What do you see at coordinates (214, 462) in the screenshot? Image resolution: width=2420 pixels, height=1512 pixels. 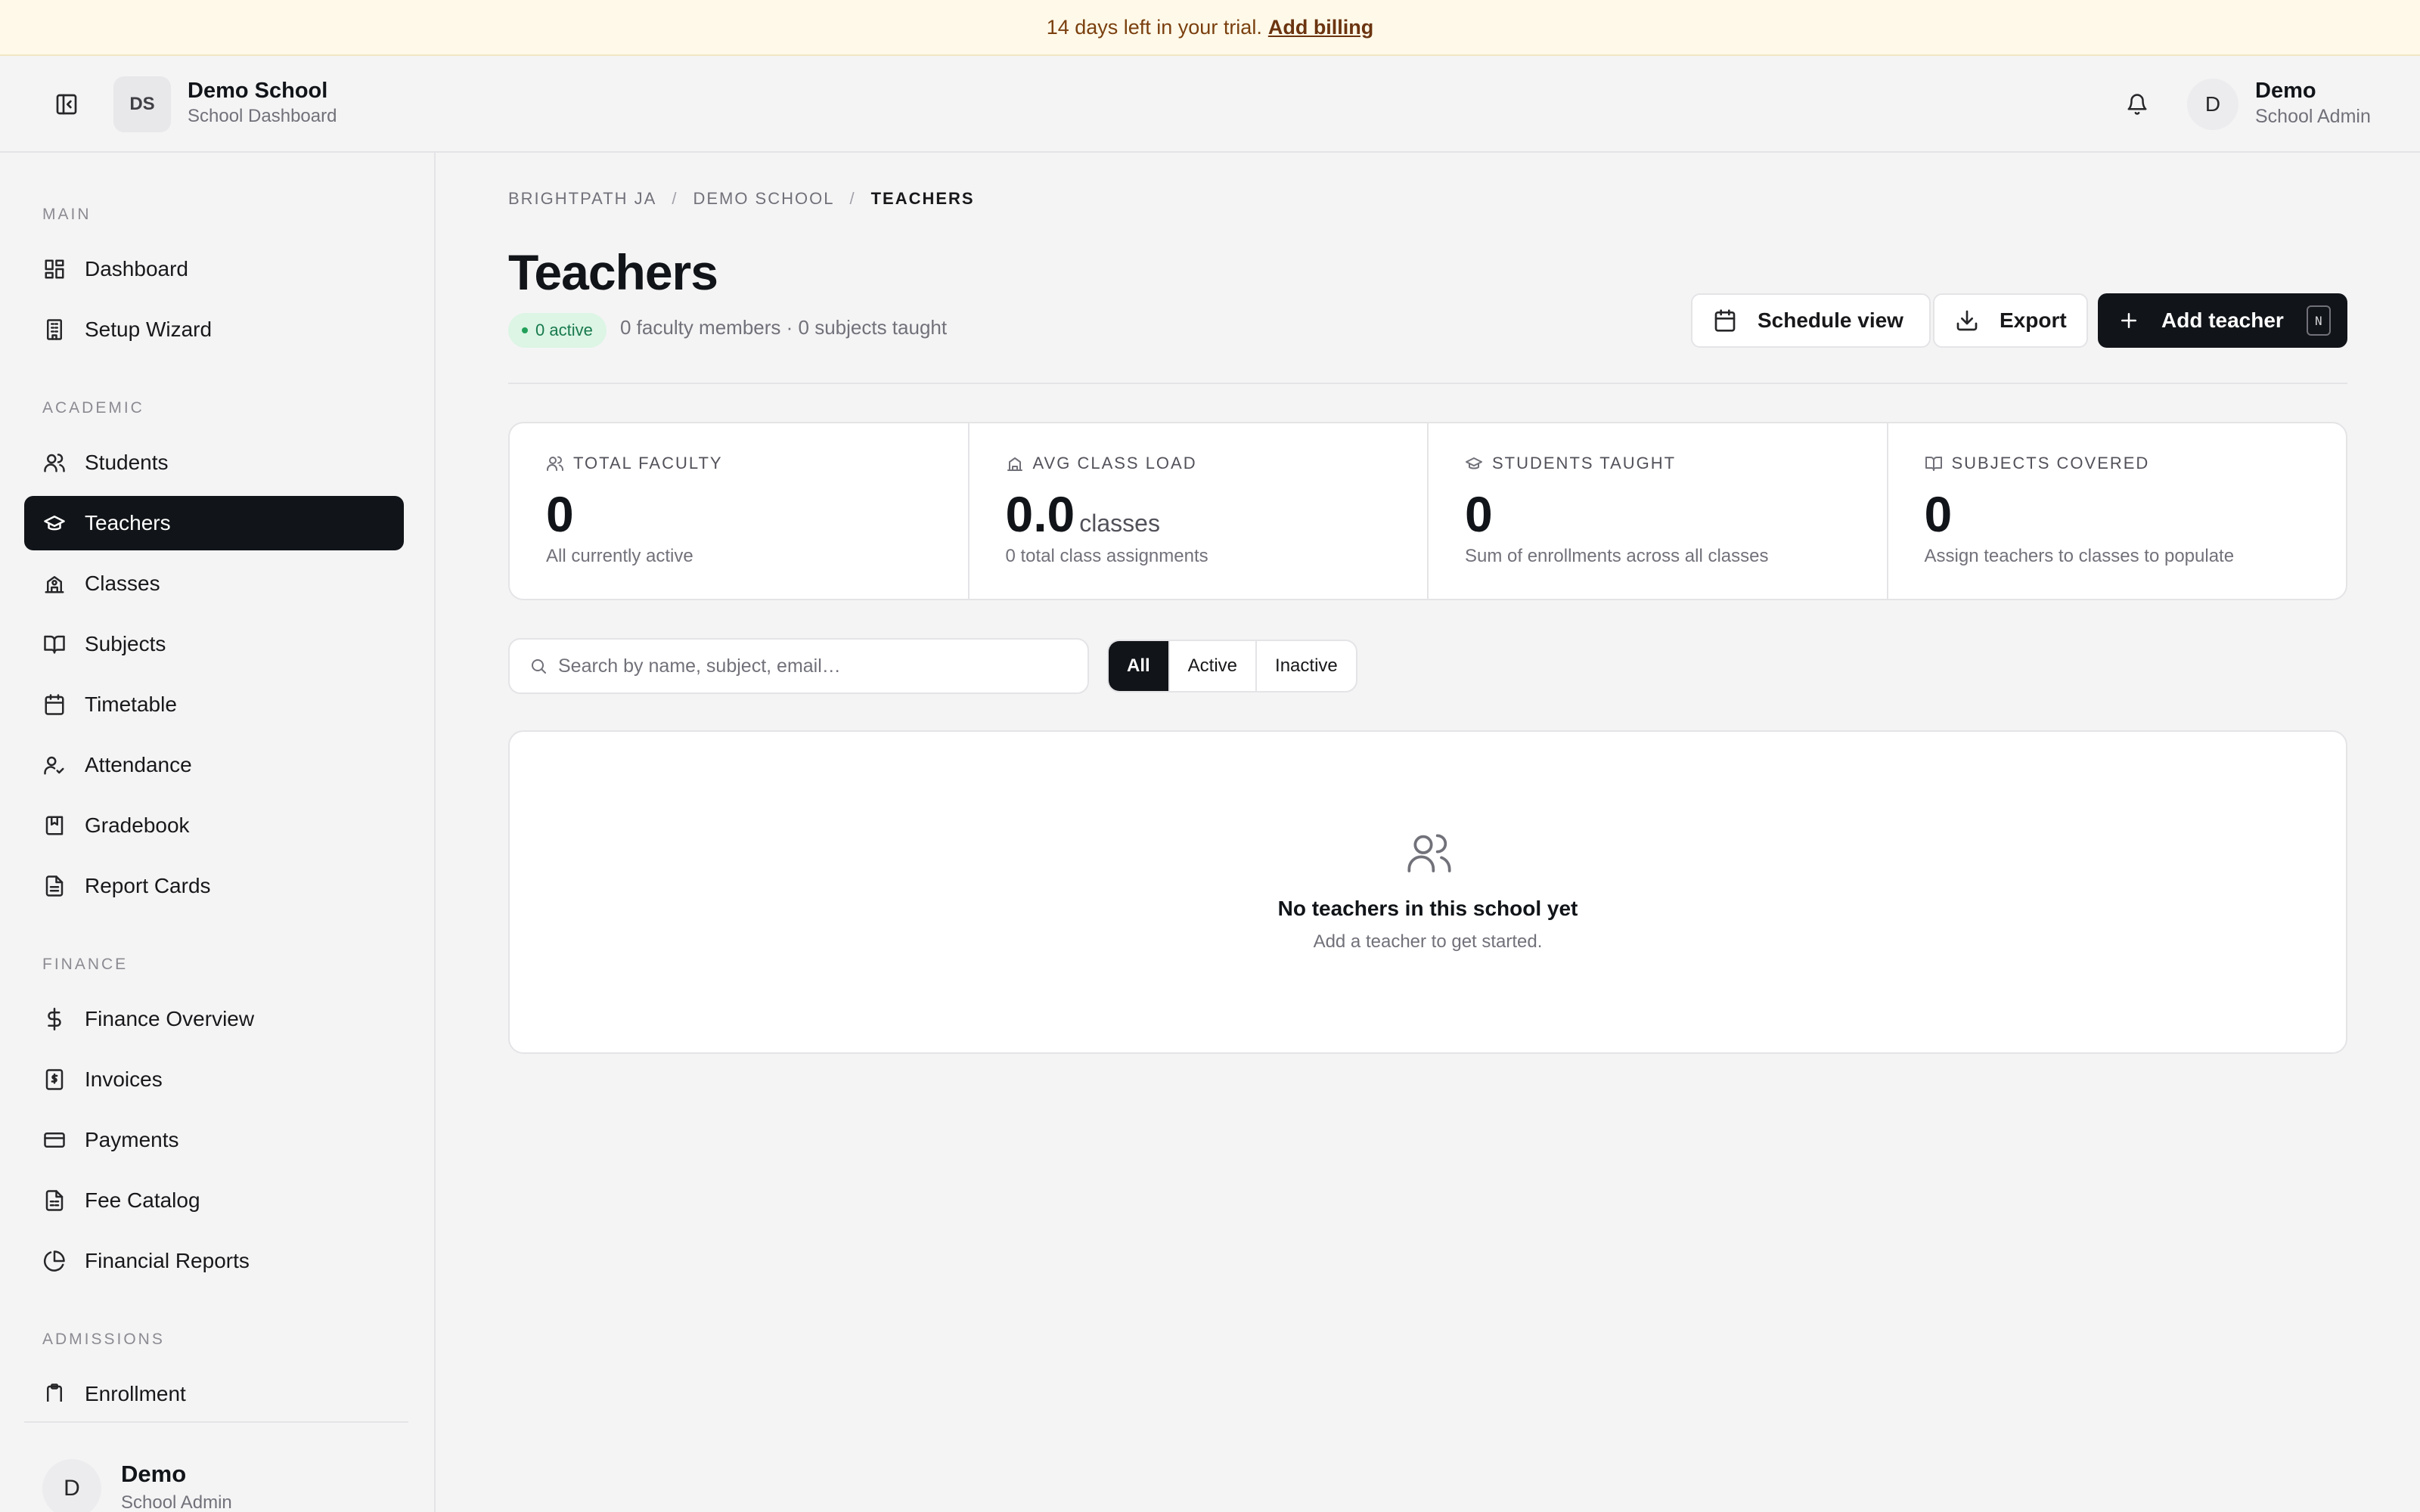 I see `sidebar-item-students: Students` at bounding box center [214, 462].